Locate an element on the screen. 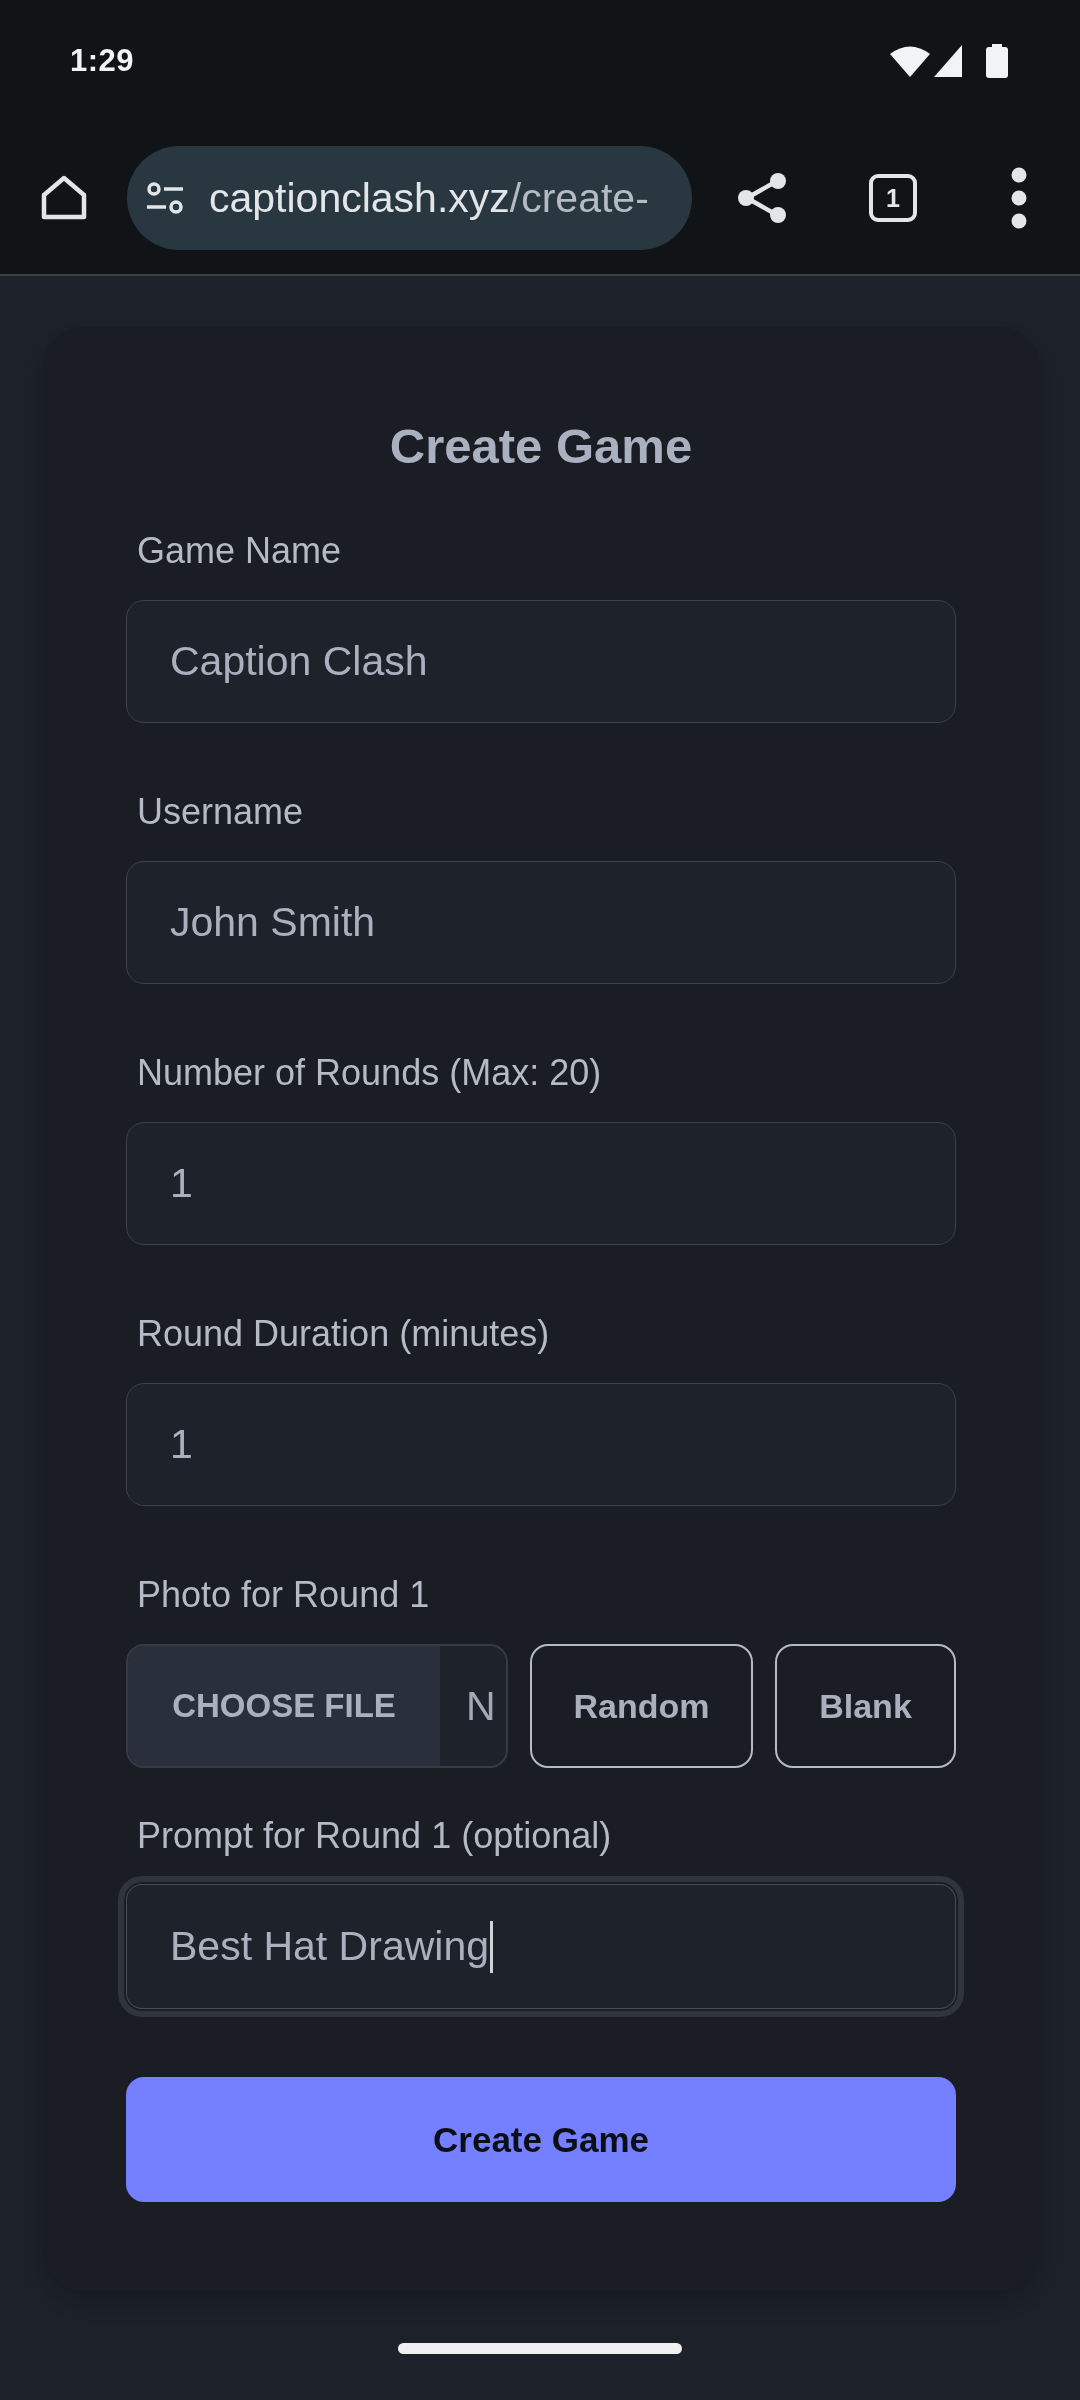 The width and height of the screenshot is (1080, 2400). wifi-icon is located at coordinates (910, 61).